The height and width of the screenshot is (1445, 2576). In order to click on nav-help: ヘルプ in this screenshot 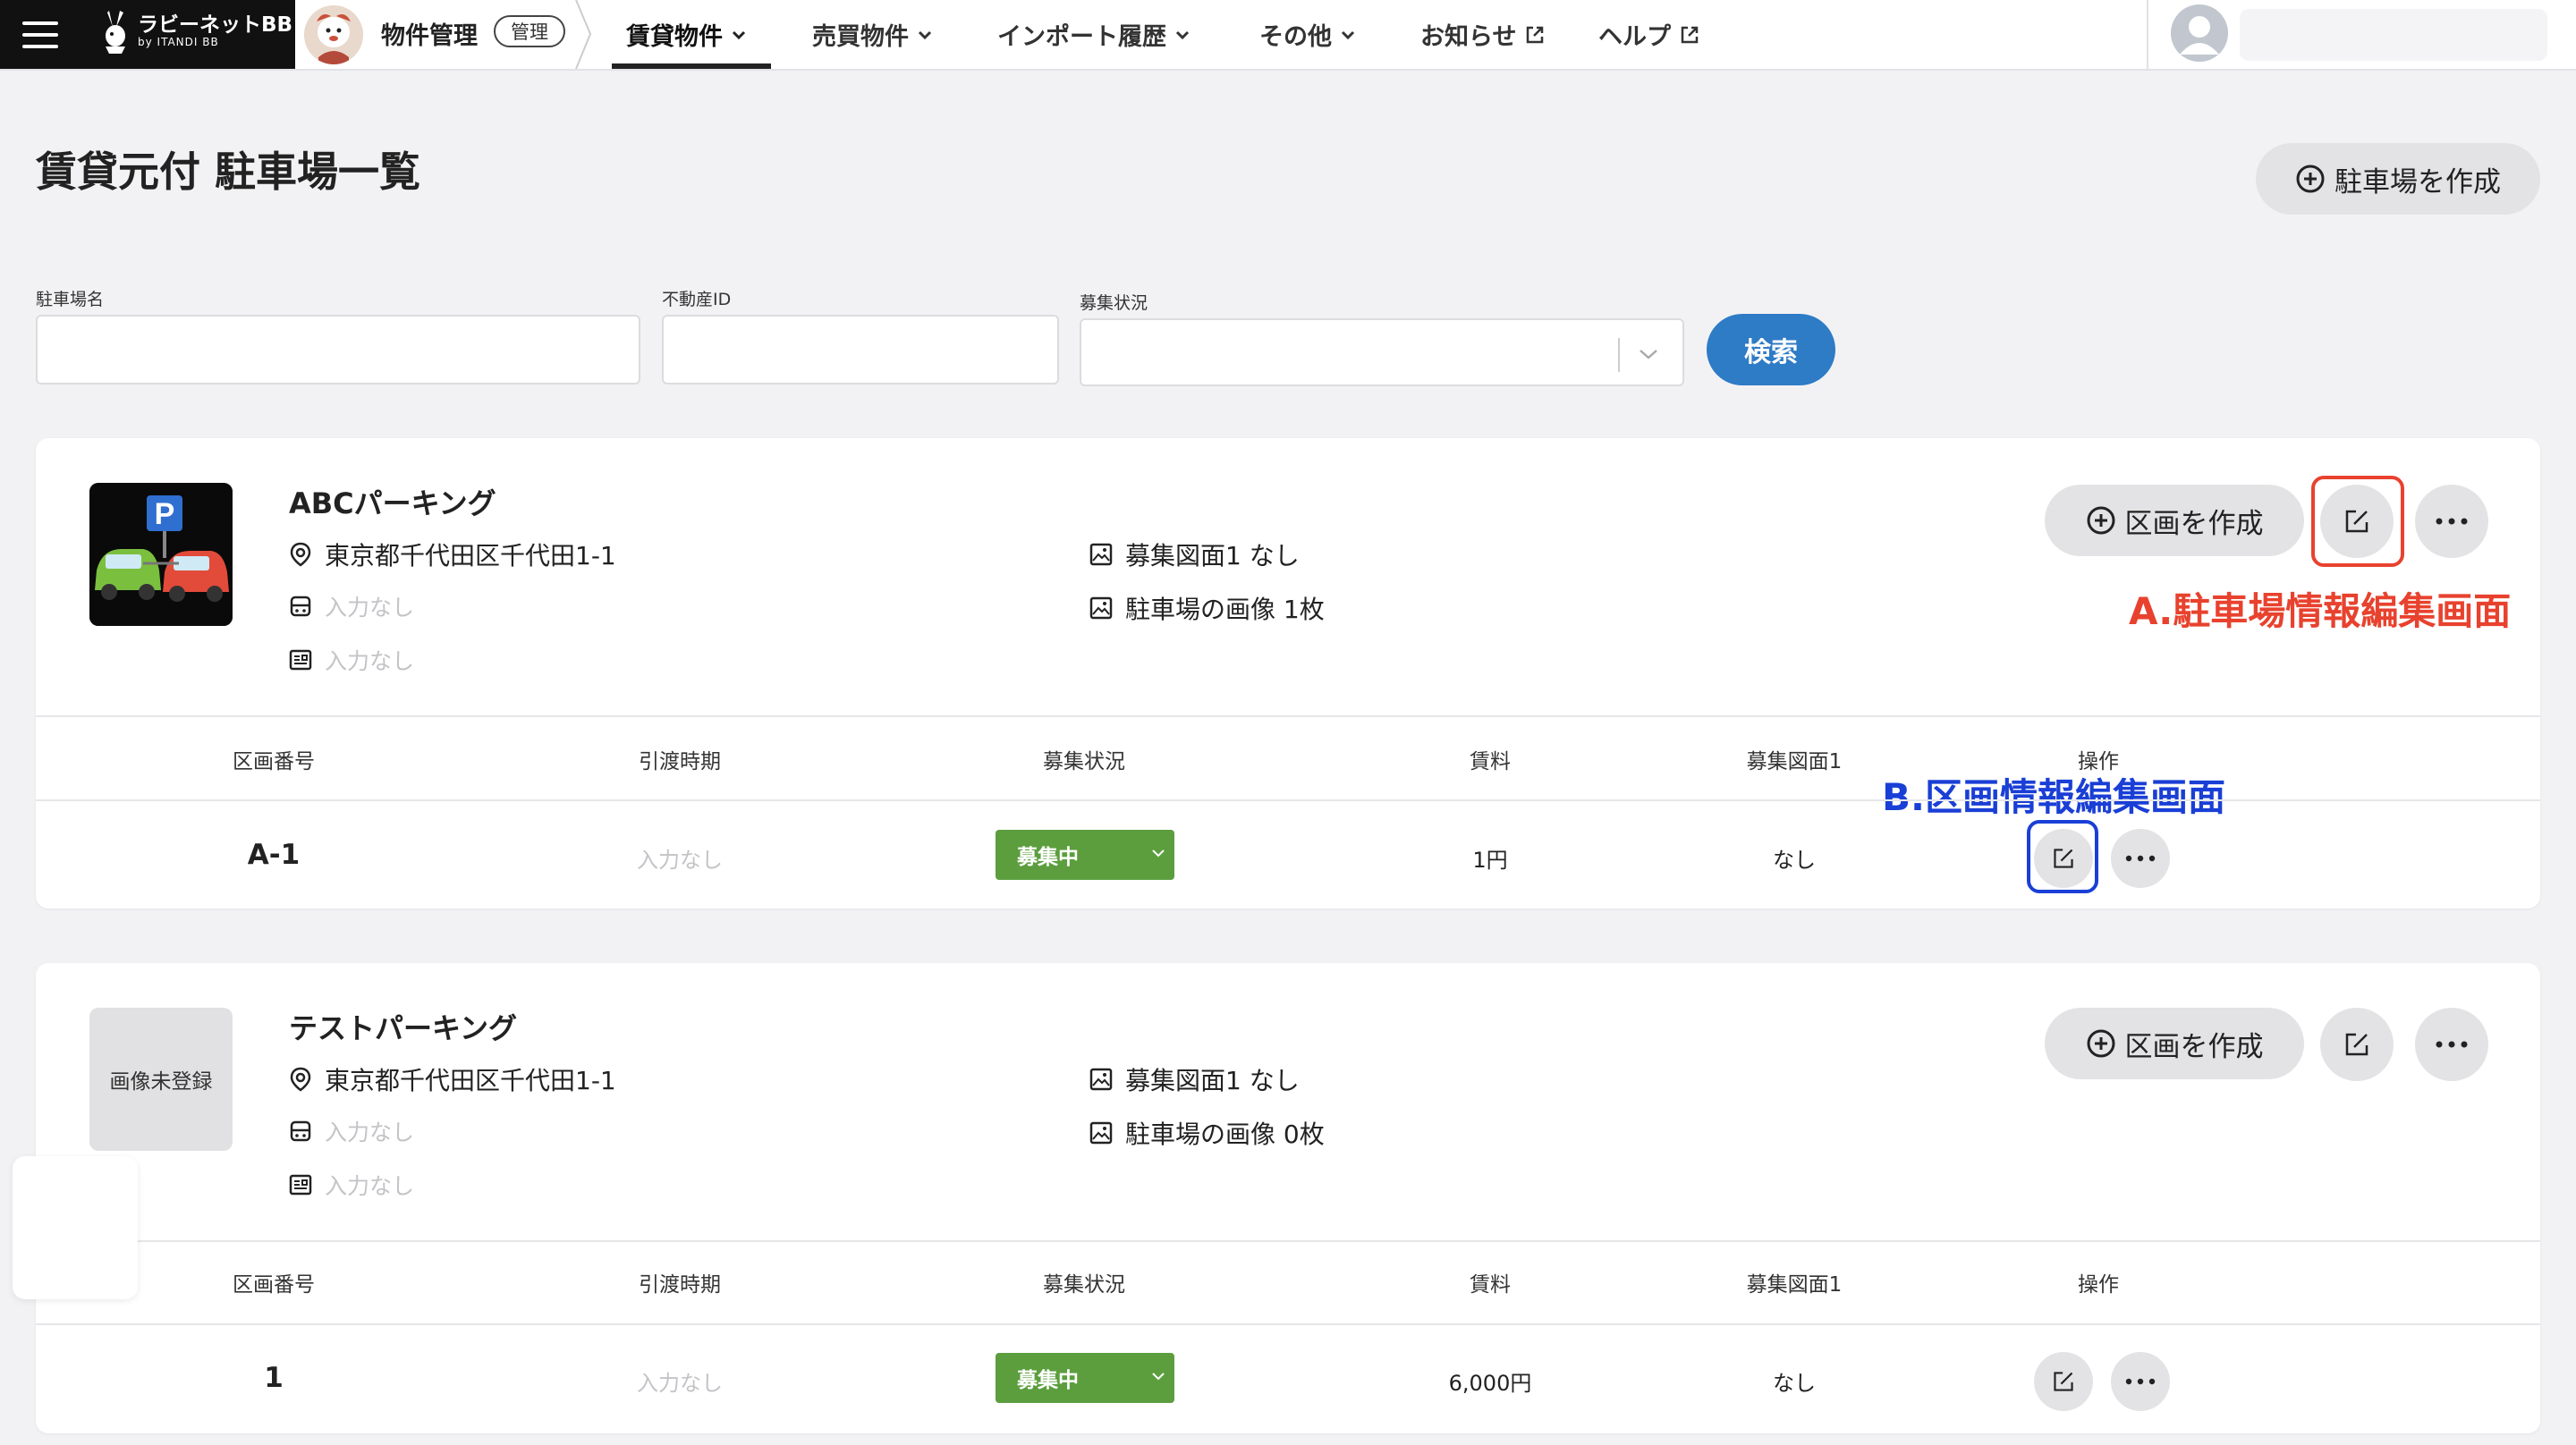, I will do `click(1648, 34)`.